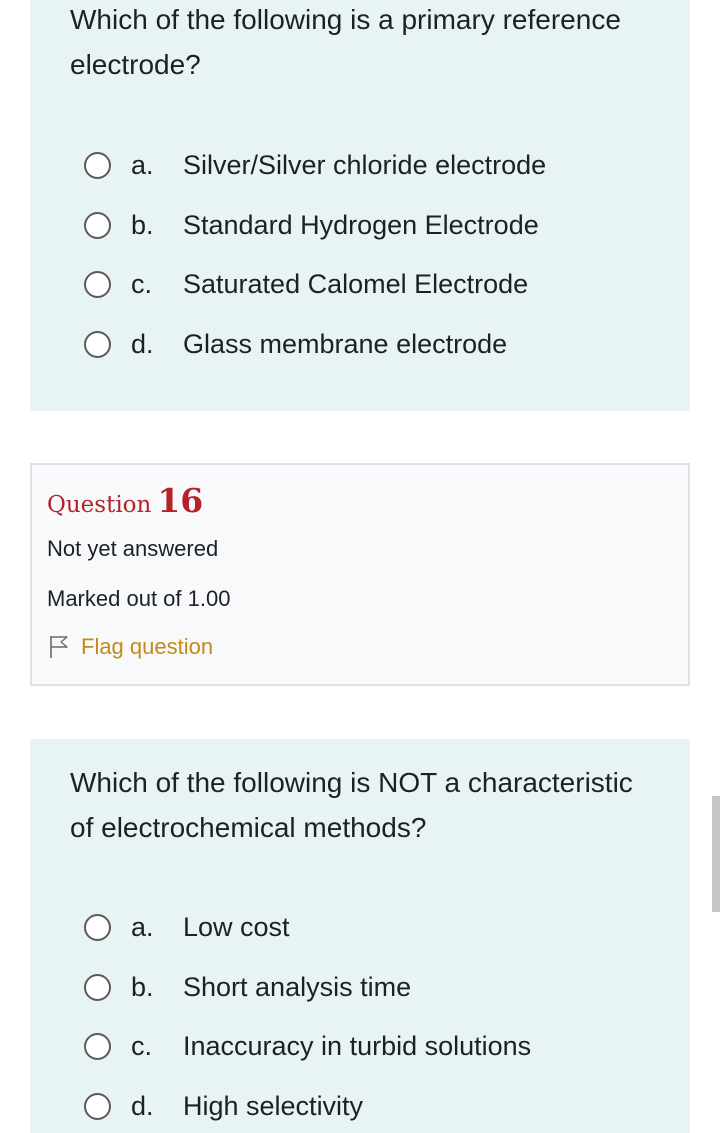 The width and height of the screenshot is (720, 1133). Describe the element at coordinates (345, 343) in the screenshot. I see `answer-text: Glass membrane electrode` at that location.